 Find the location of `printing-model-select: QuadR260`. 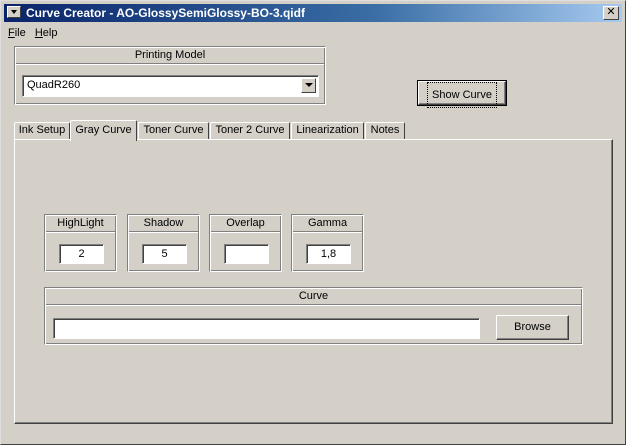

printing-model-select: QuadR260 is located at coordinates (170, 86).